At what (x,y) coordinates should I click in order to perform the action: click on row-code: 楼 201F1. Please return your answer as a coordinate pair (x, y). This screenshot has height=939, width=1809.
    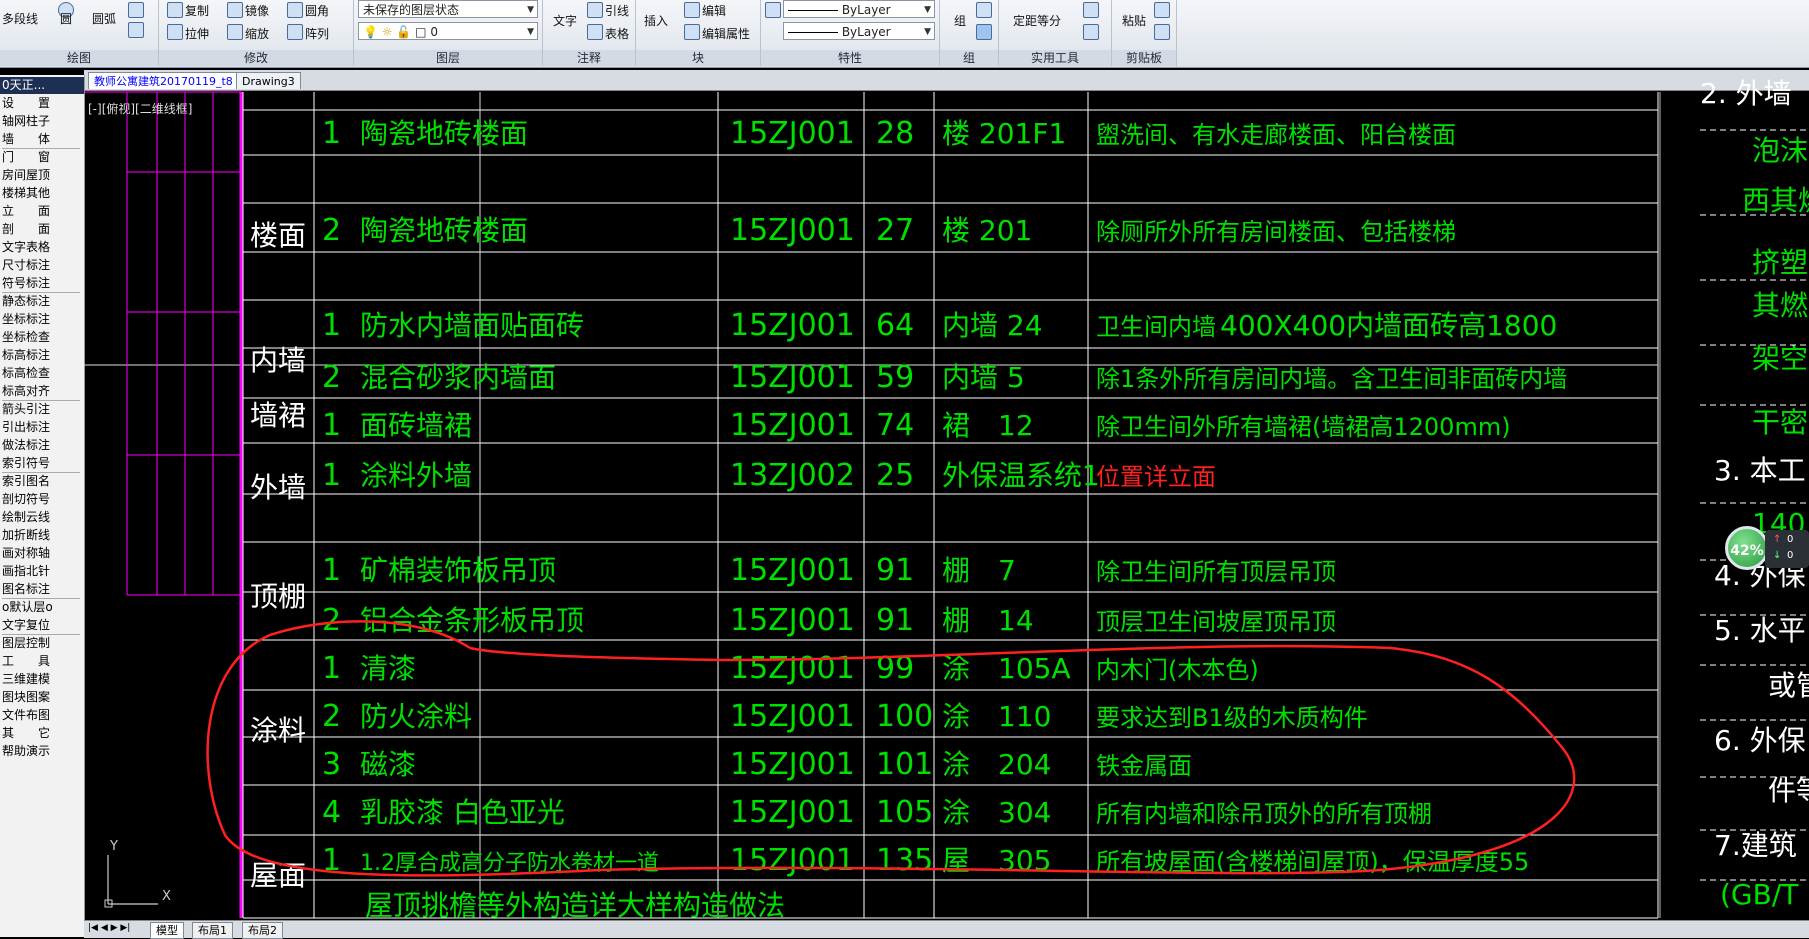
    Looking at the image, I should click on (1004, 133).